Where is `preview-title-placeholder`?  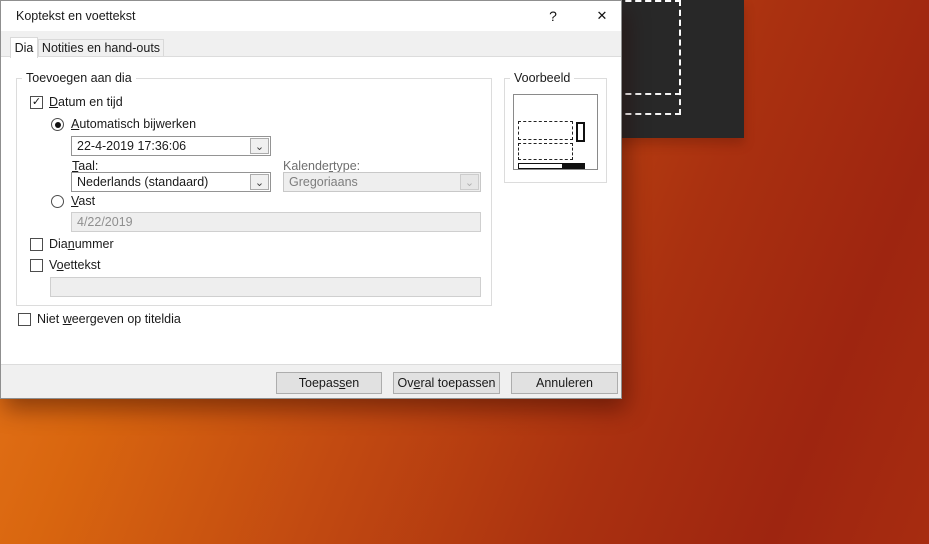 preview-title-placeholder is located at coordinates (545, 130).